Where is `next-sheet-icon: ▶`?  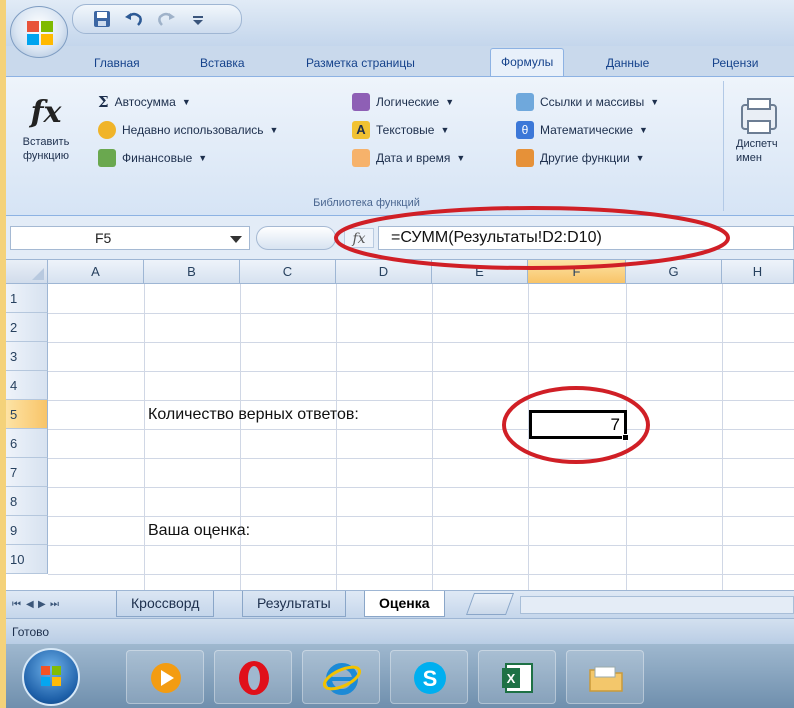
next-sheet-icon: ▶ is located at coordinates (43, 605).